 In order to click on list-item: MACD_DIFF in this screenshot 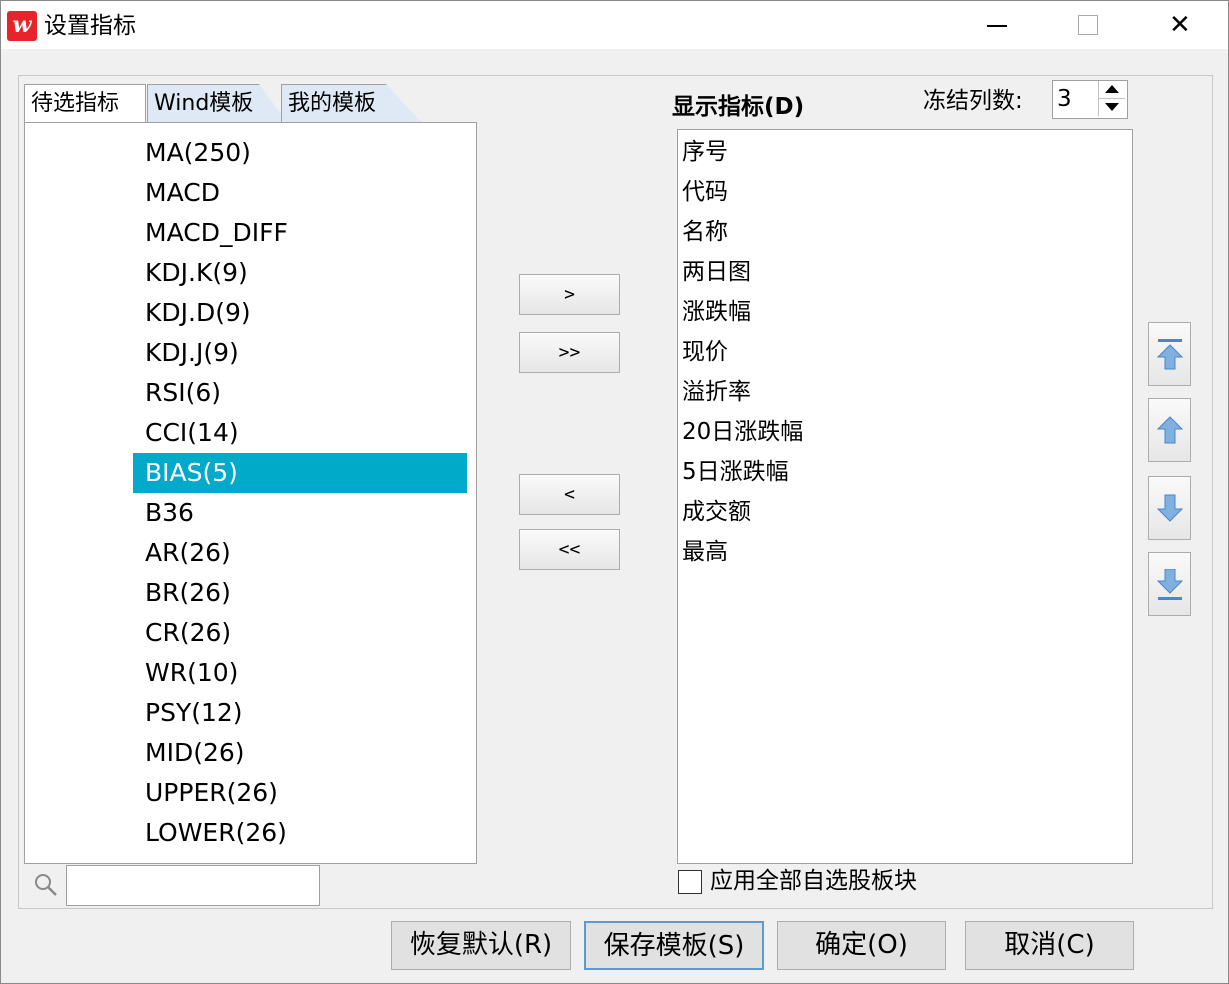, I will do `click(300, 233)`.